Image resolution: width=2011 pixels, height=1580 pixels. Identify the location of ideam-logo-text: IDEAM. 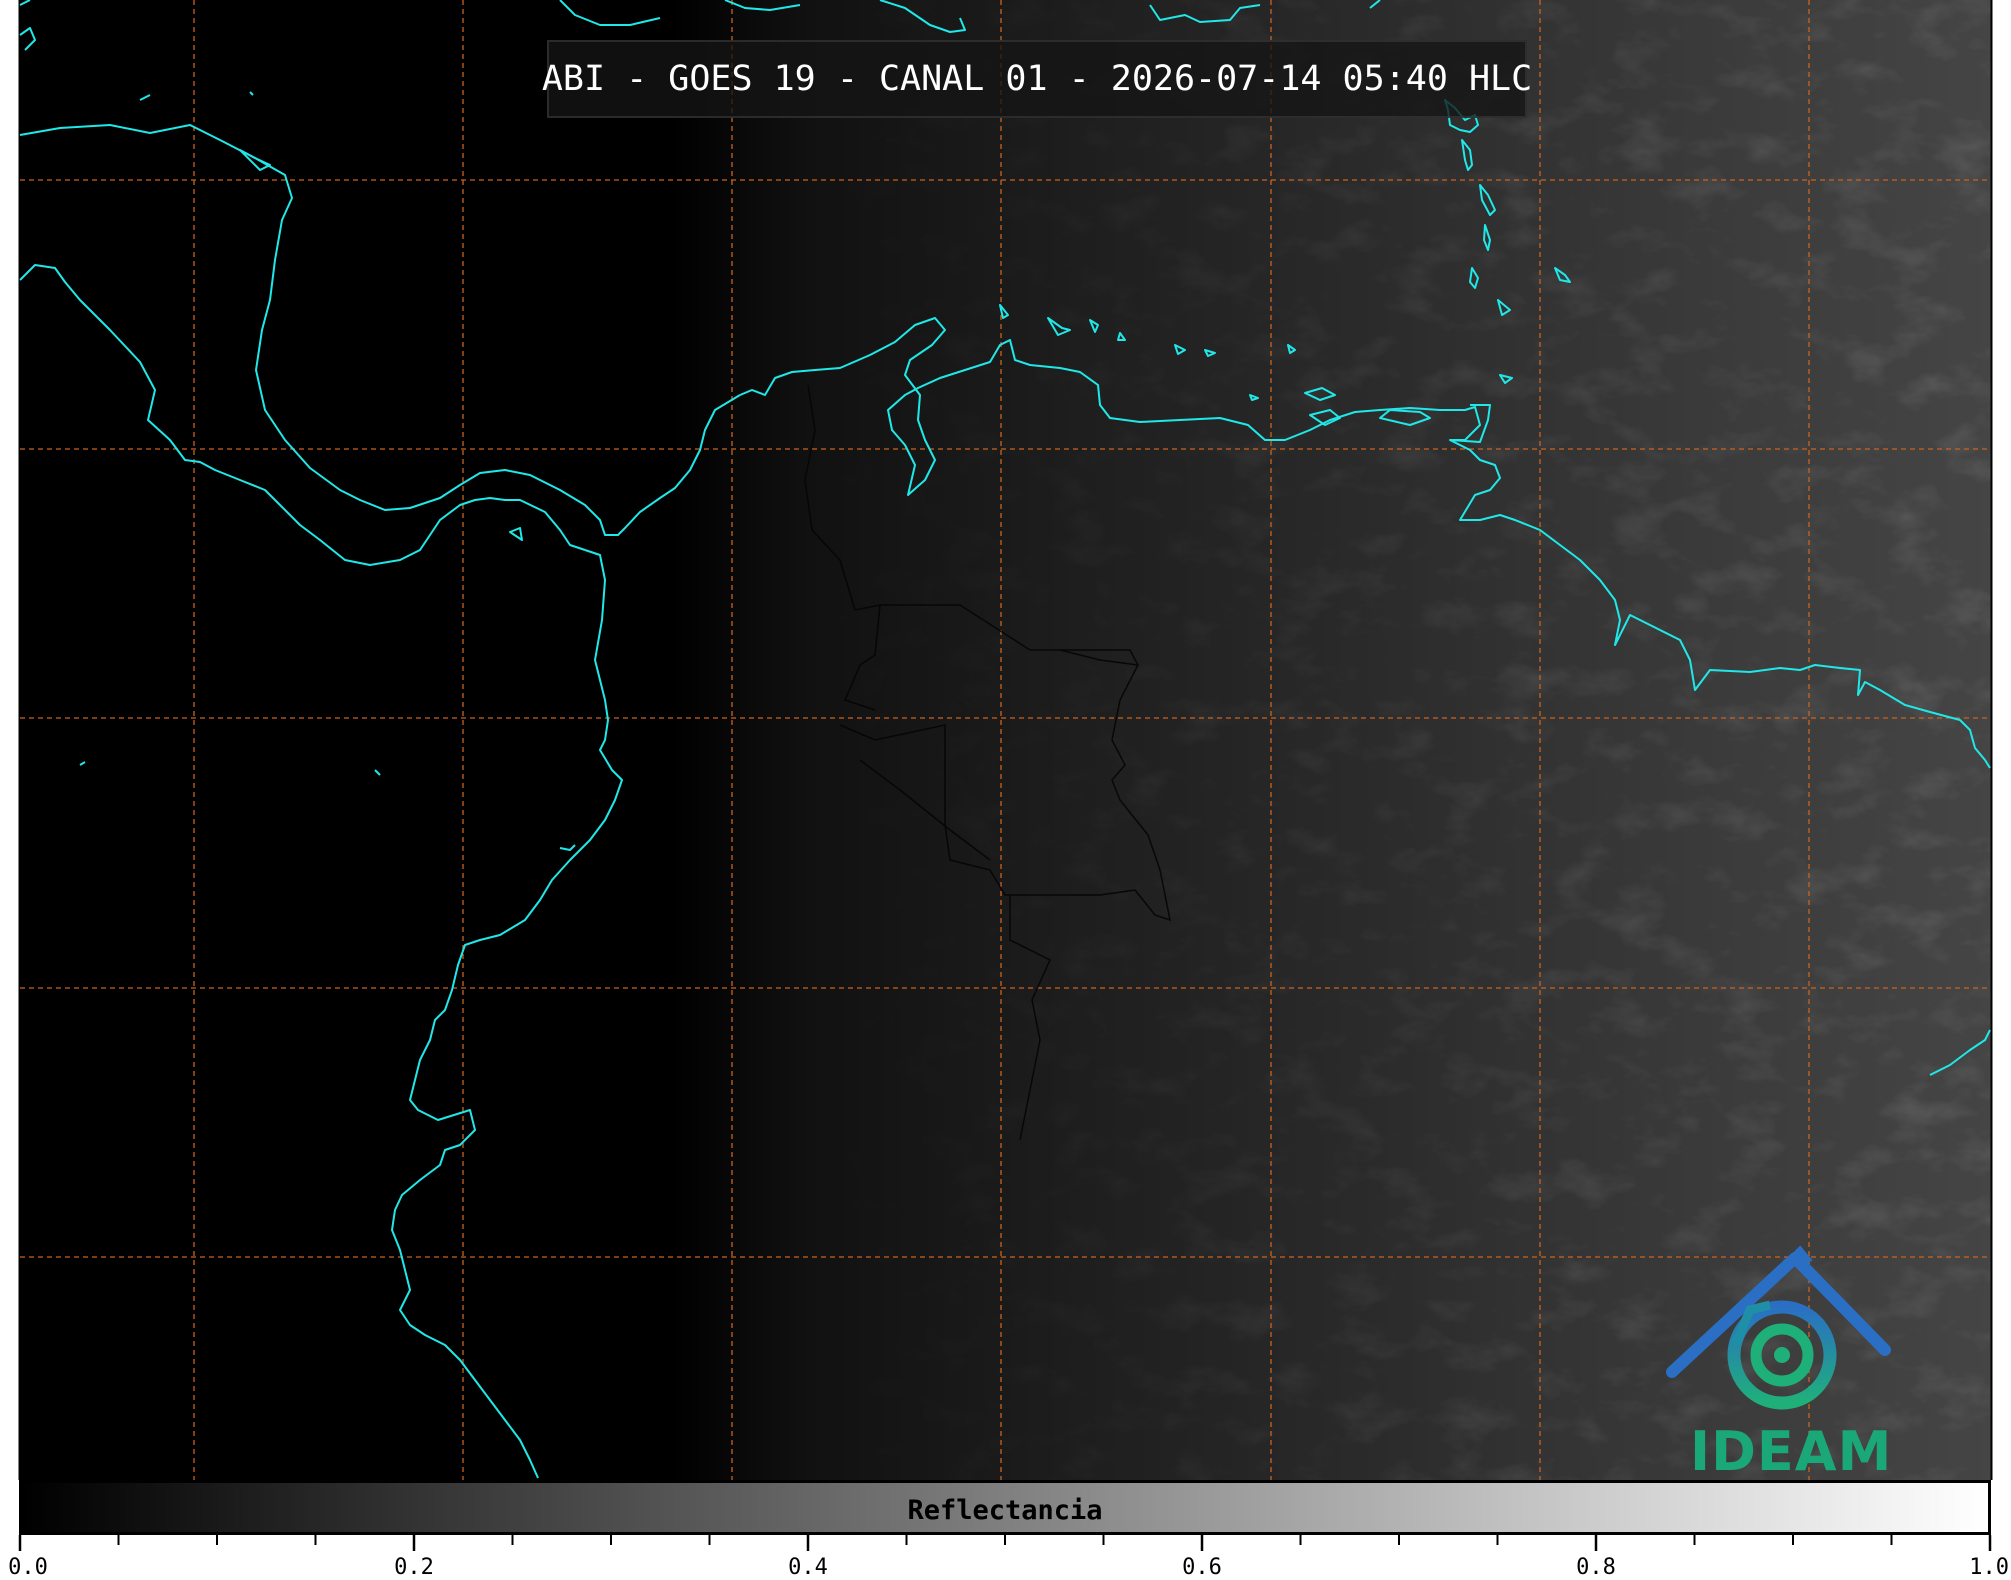
(1791, 1451).